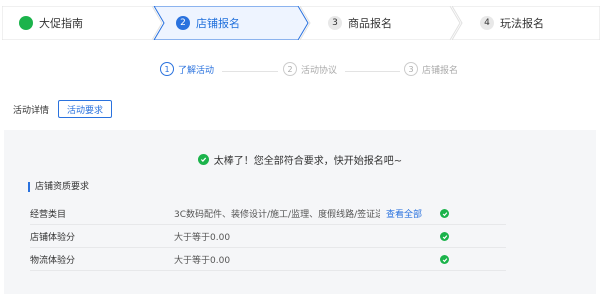 Image resolution: width=600 pixels, height=302 pixels. I want to click on step-product-signup: 3 商品报名, so click(360, 23).